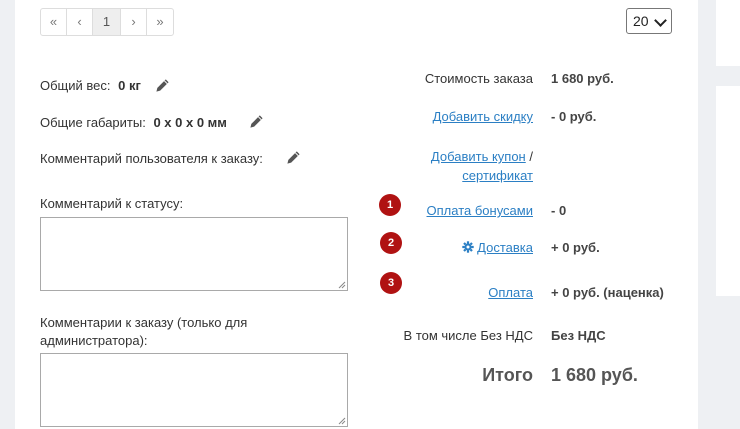 Image resolution: width=740 pixels, height=429 pixels. What do you see at coordinates (151, 158) in the screenshot?
I see `user-comment-label: Комментарий пользователя к заказу:` at bounding box center [151, 158].